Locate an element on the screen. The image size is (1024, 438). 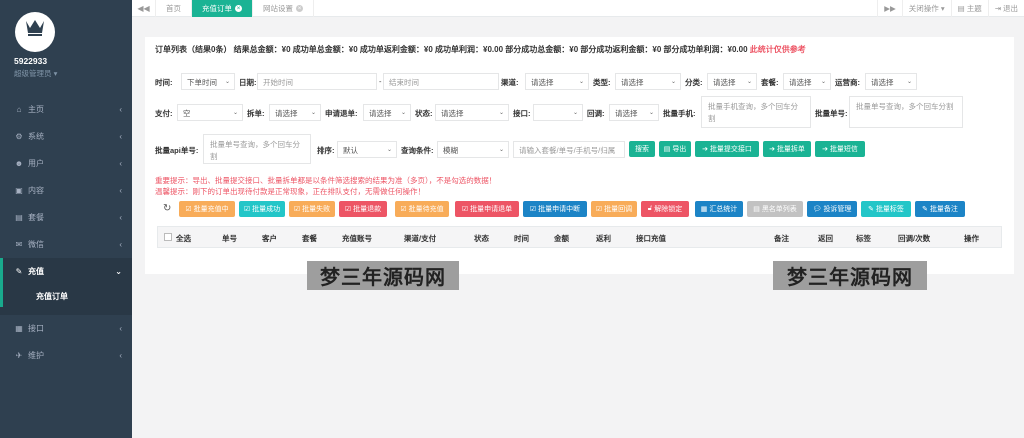
callback-select: 请选择 ⌄ is located at coordinates (634, 112).